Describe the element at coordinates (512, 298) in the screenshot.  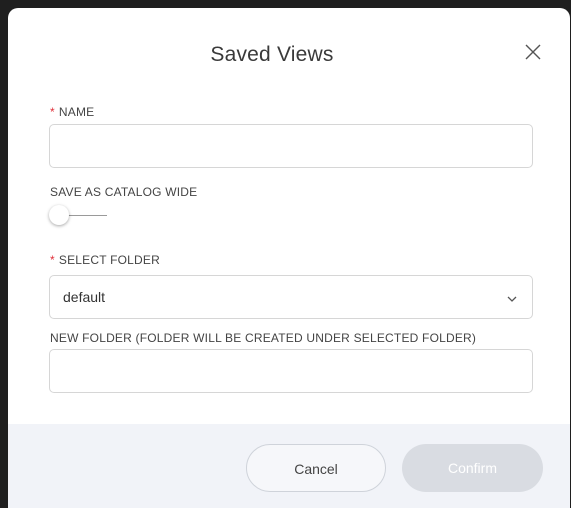
I see `chevron-down-icon` at that location.